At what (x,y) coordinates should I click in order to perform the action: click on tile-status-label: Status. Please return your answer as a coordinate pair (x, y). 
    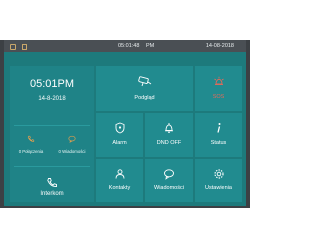
    Looking at the image, I should click on (218, 143).